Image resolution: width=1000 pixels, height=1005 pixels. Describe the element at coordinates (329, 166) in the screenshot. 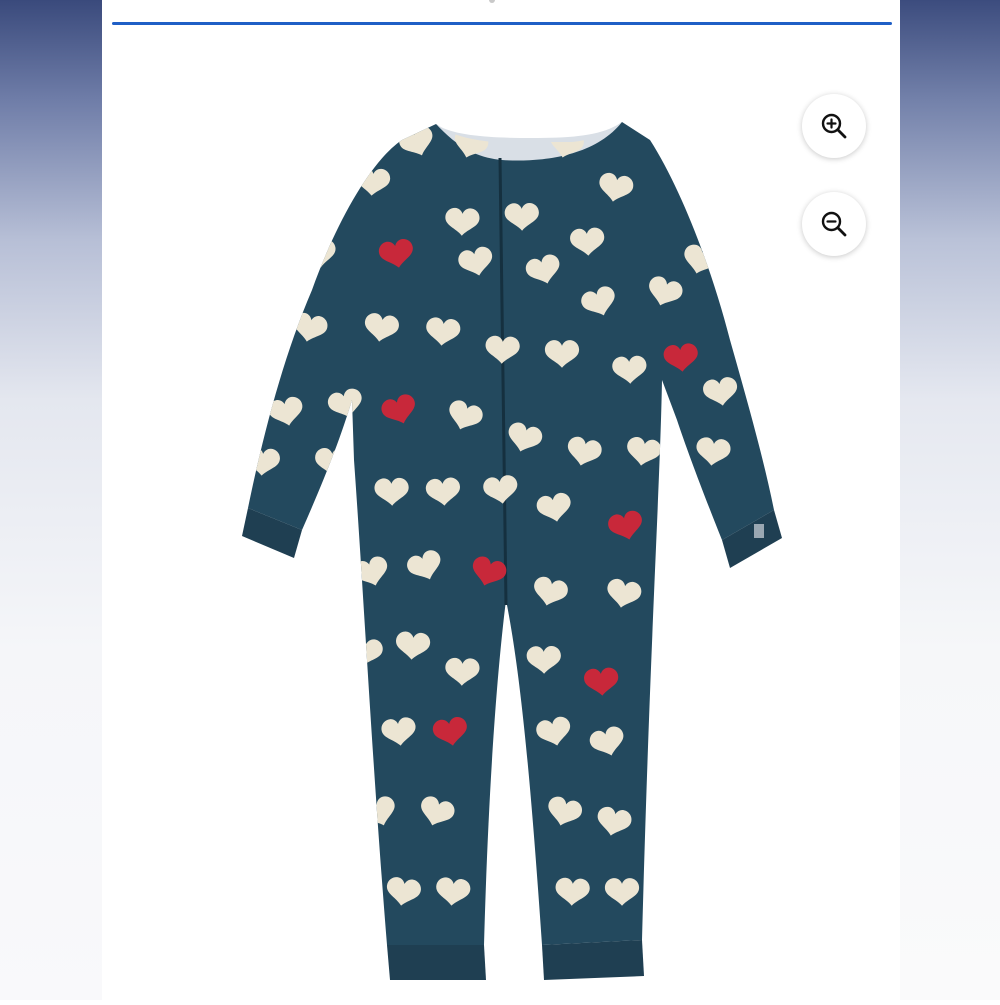

I see `cream-heart-print` at that location.